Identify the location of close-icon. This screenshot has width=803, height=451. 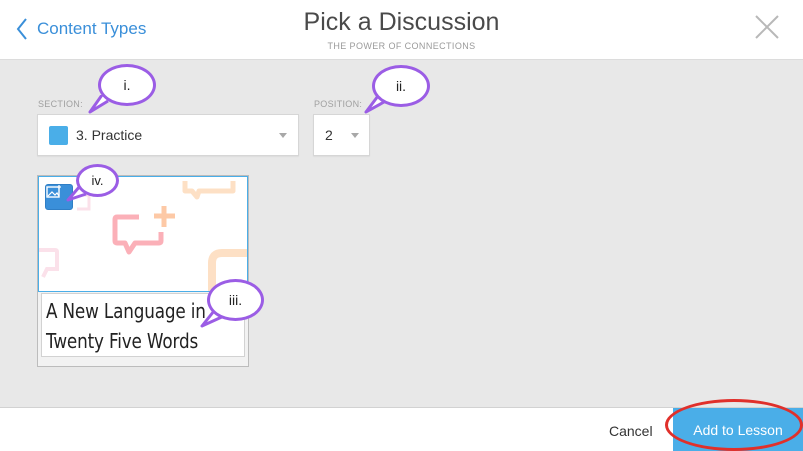
(767, 27).